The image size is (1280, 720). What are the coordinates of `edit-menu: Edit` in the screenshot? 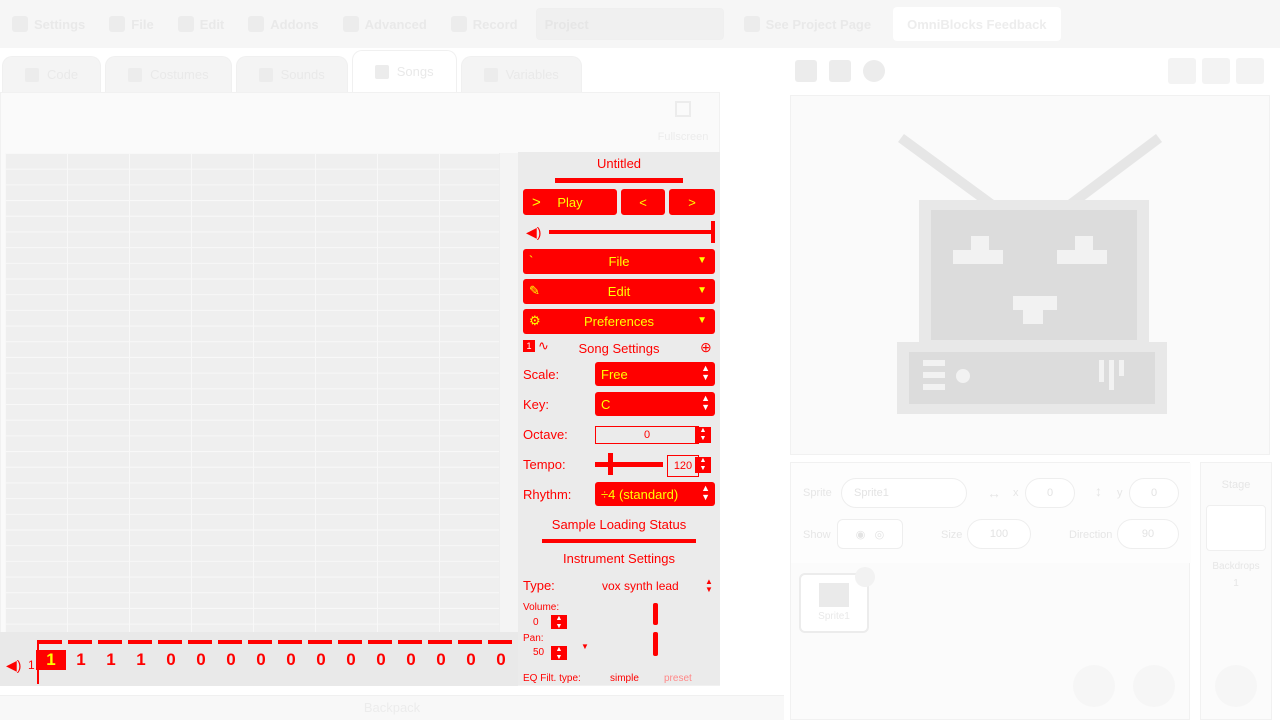 It's located at (201, 24).